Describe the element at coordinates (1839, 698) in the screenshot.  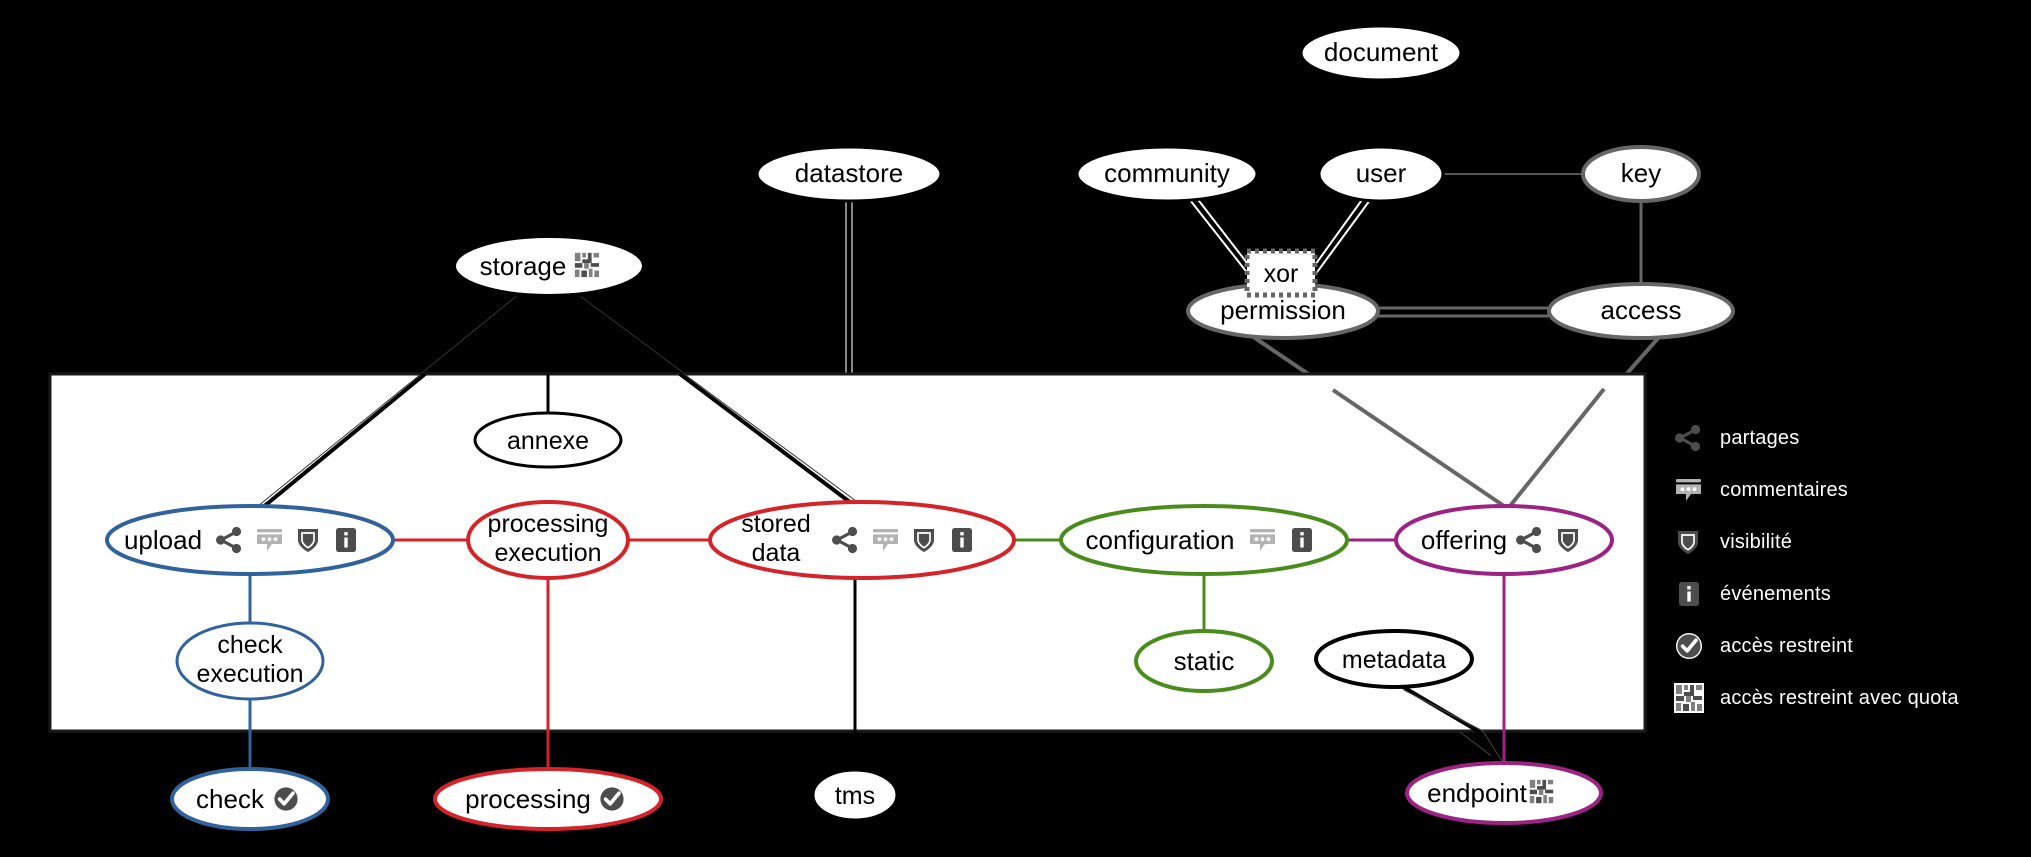
I see `legend-label: accès restreint avec quota` at that location.